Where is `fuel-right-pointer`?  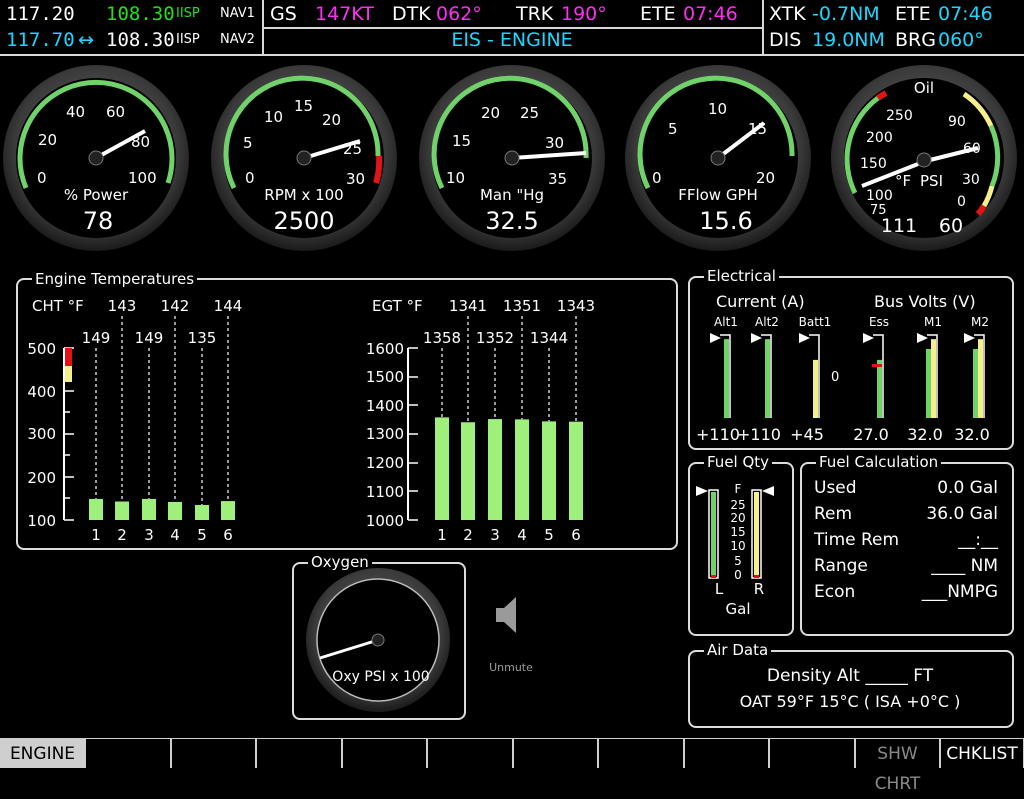
fuel-right-pointer is located at coordinates (768, 491).